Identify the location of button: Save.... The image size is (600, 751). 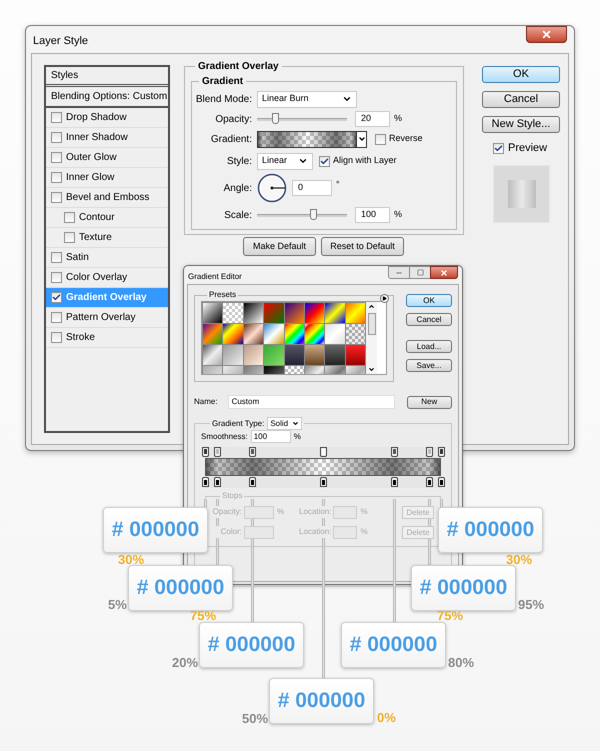
(429, 365).